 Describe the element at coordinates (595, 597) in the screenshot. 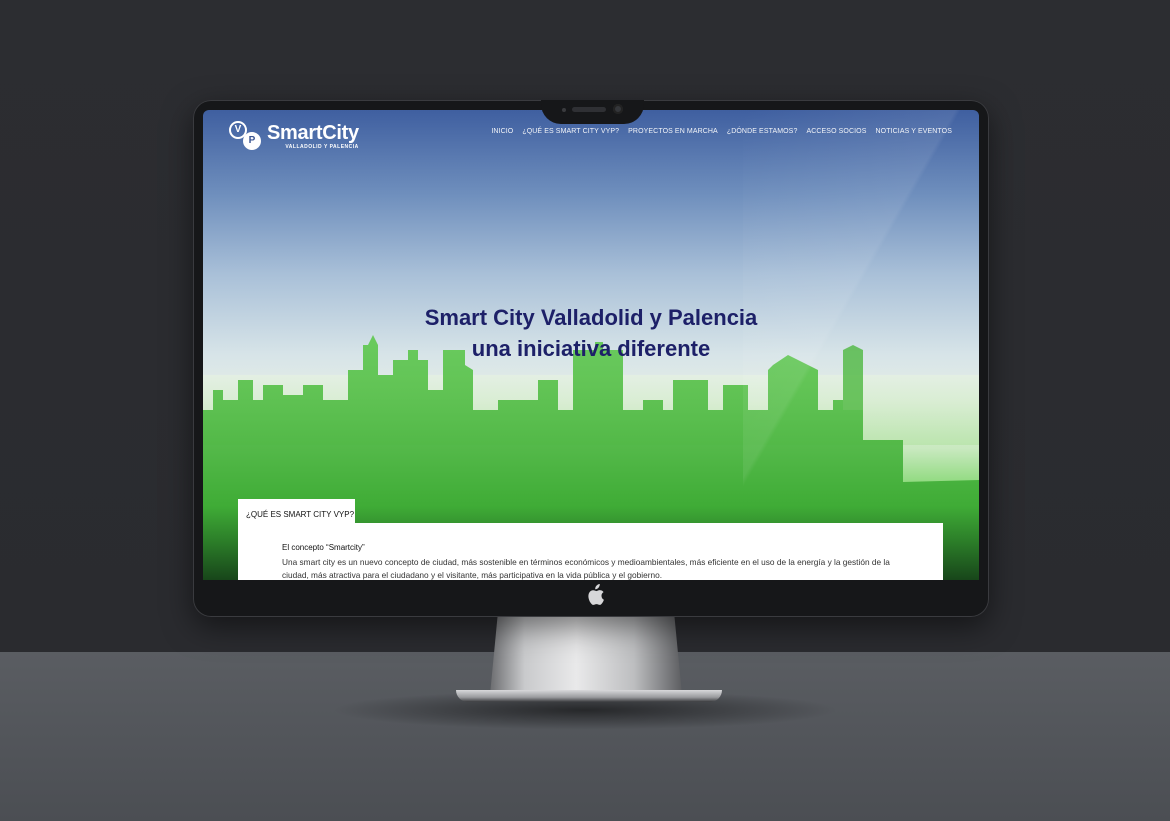

I see `apple-icon` at that location.